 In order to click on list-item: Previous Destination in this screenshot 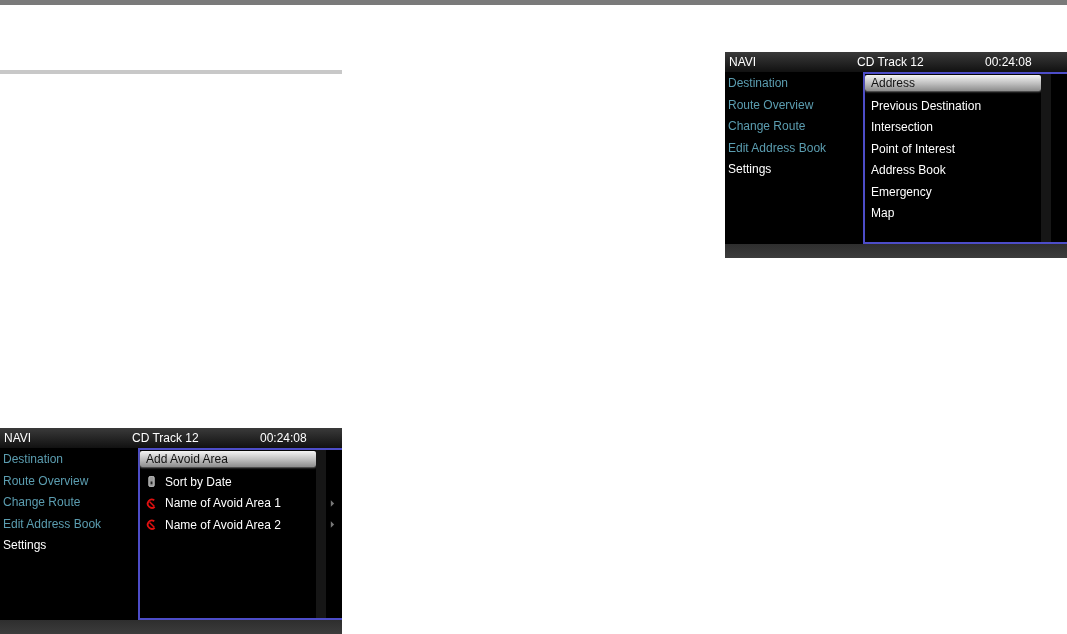, I will do `click(953, 106)`.